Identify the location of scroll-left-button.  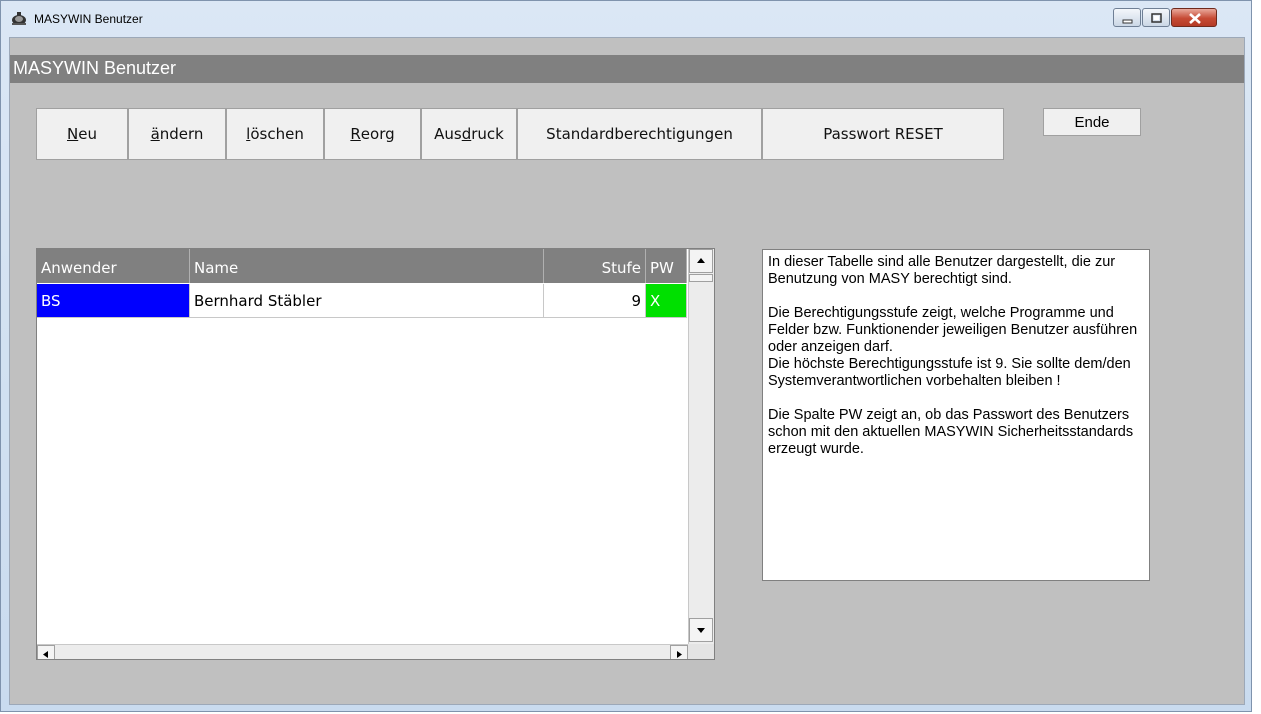
(46, 652).